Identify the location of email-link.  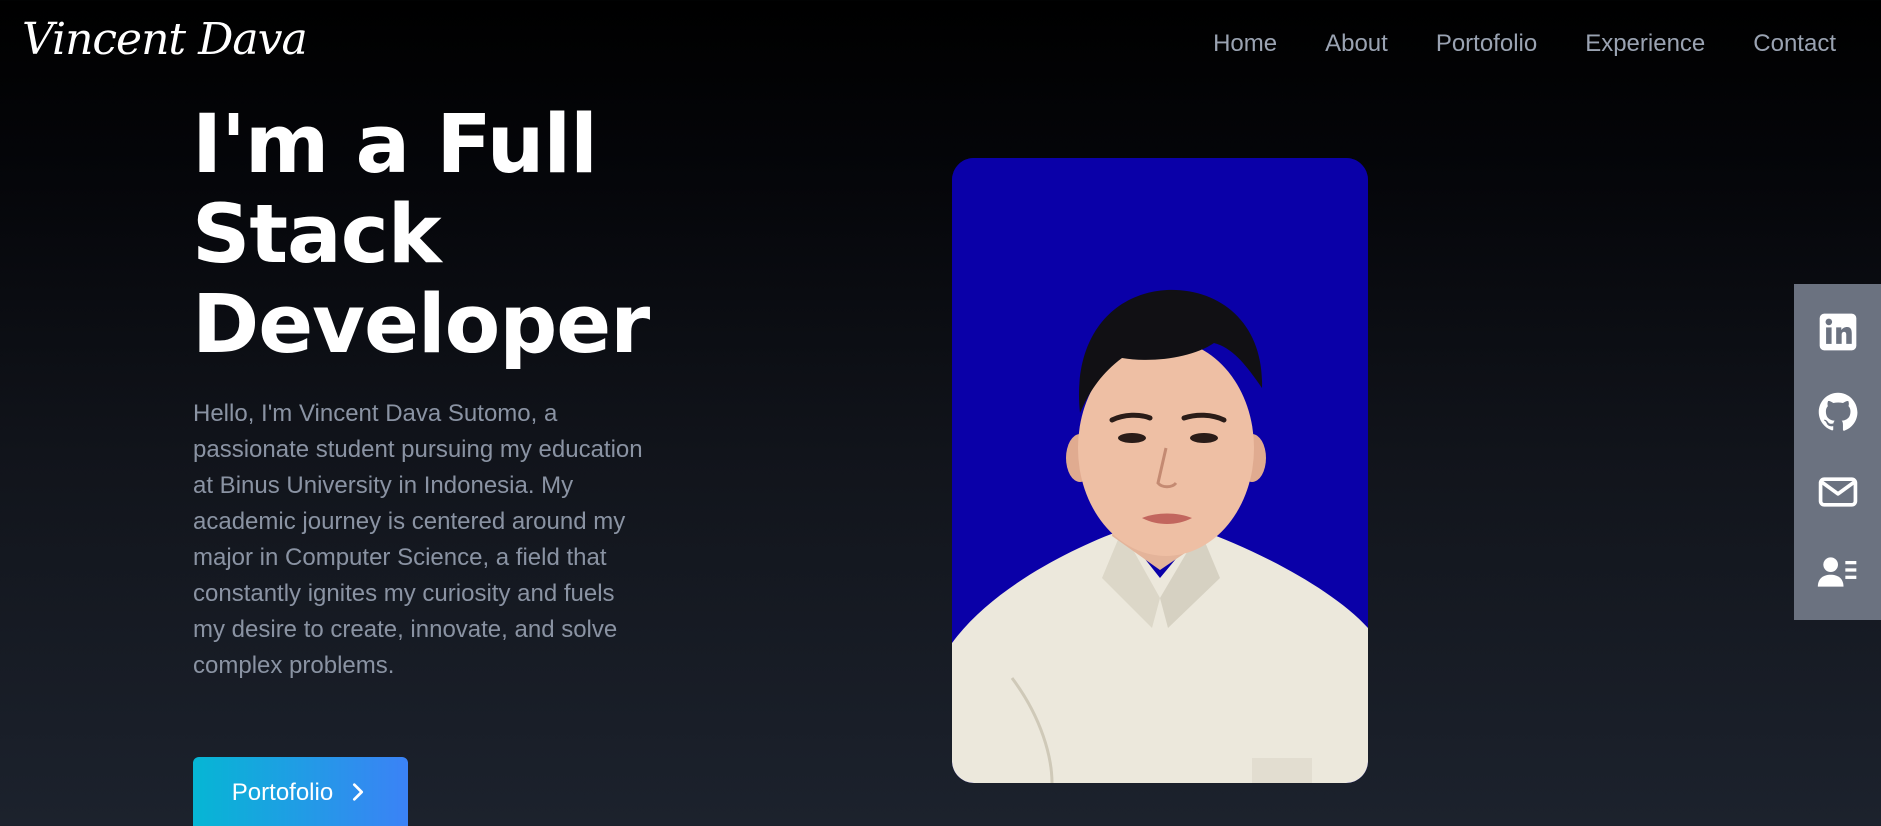
(1838, 492).